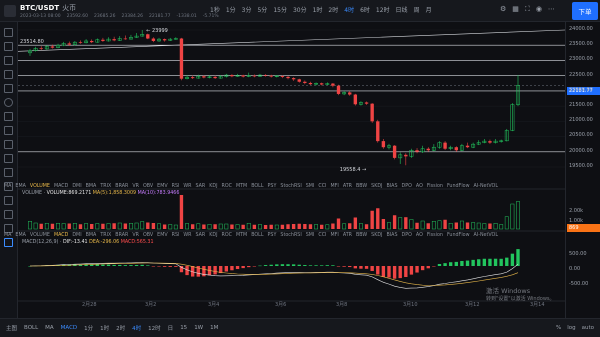  I want to click on timeframe-tab: 月, so click(429, 9).